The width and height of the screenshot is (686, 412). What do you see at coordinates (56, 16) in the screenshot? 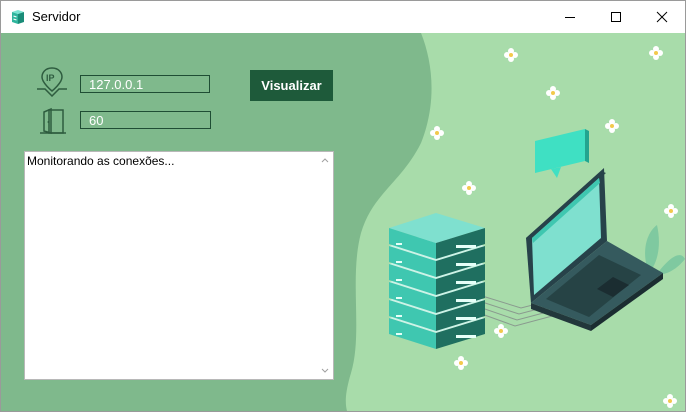
I see `window-title: Servidor` at bounding box center [56, 16].